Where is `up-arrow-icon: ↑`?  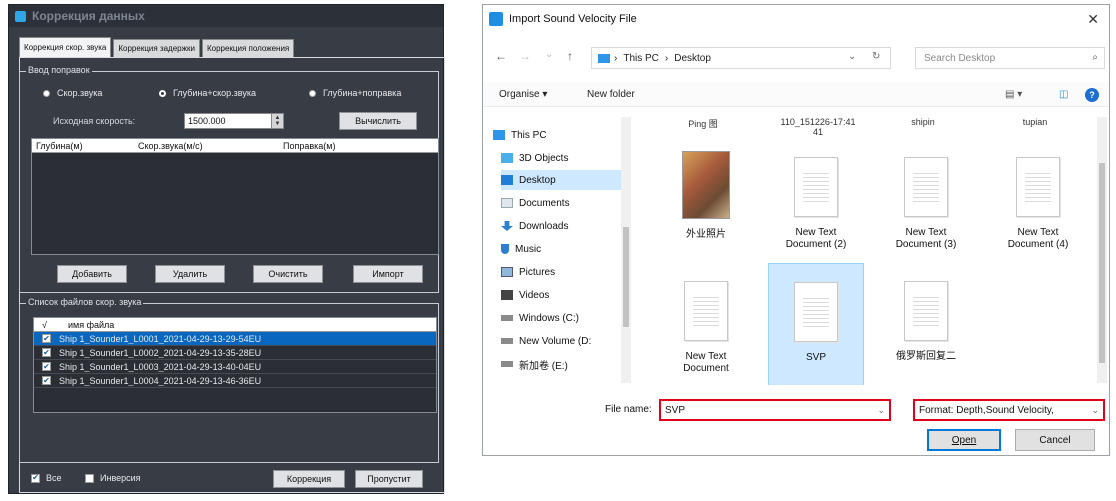
up-arrow-icon: ↑ is located at coordinates (570, 56).